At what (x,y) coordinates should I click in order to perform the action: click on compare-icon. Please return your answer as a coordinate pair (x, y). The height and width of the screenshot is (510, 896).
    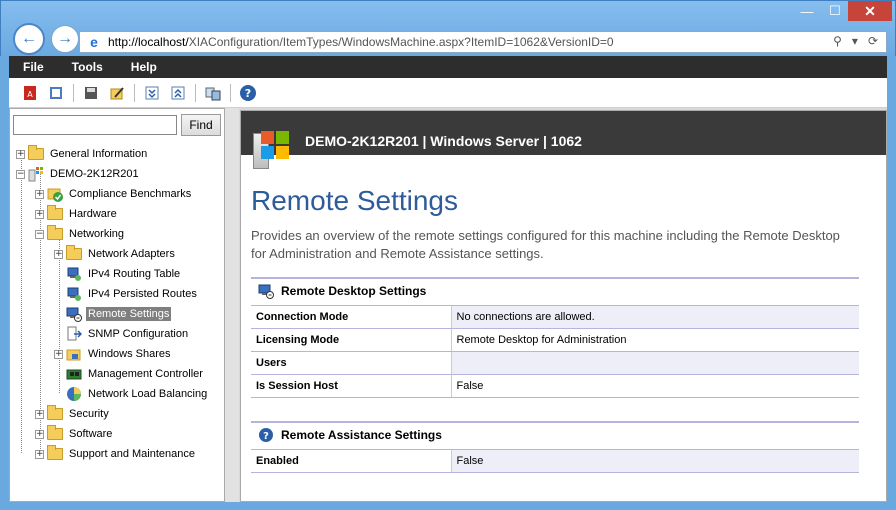
    Looking at the image, I should click on (213, 93).